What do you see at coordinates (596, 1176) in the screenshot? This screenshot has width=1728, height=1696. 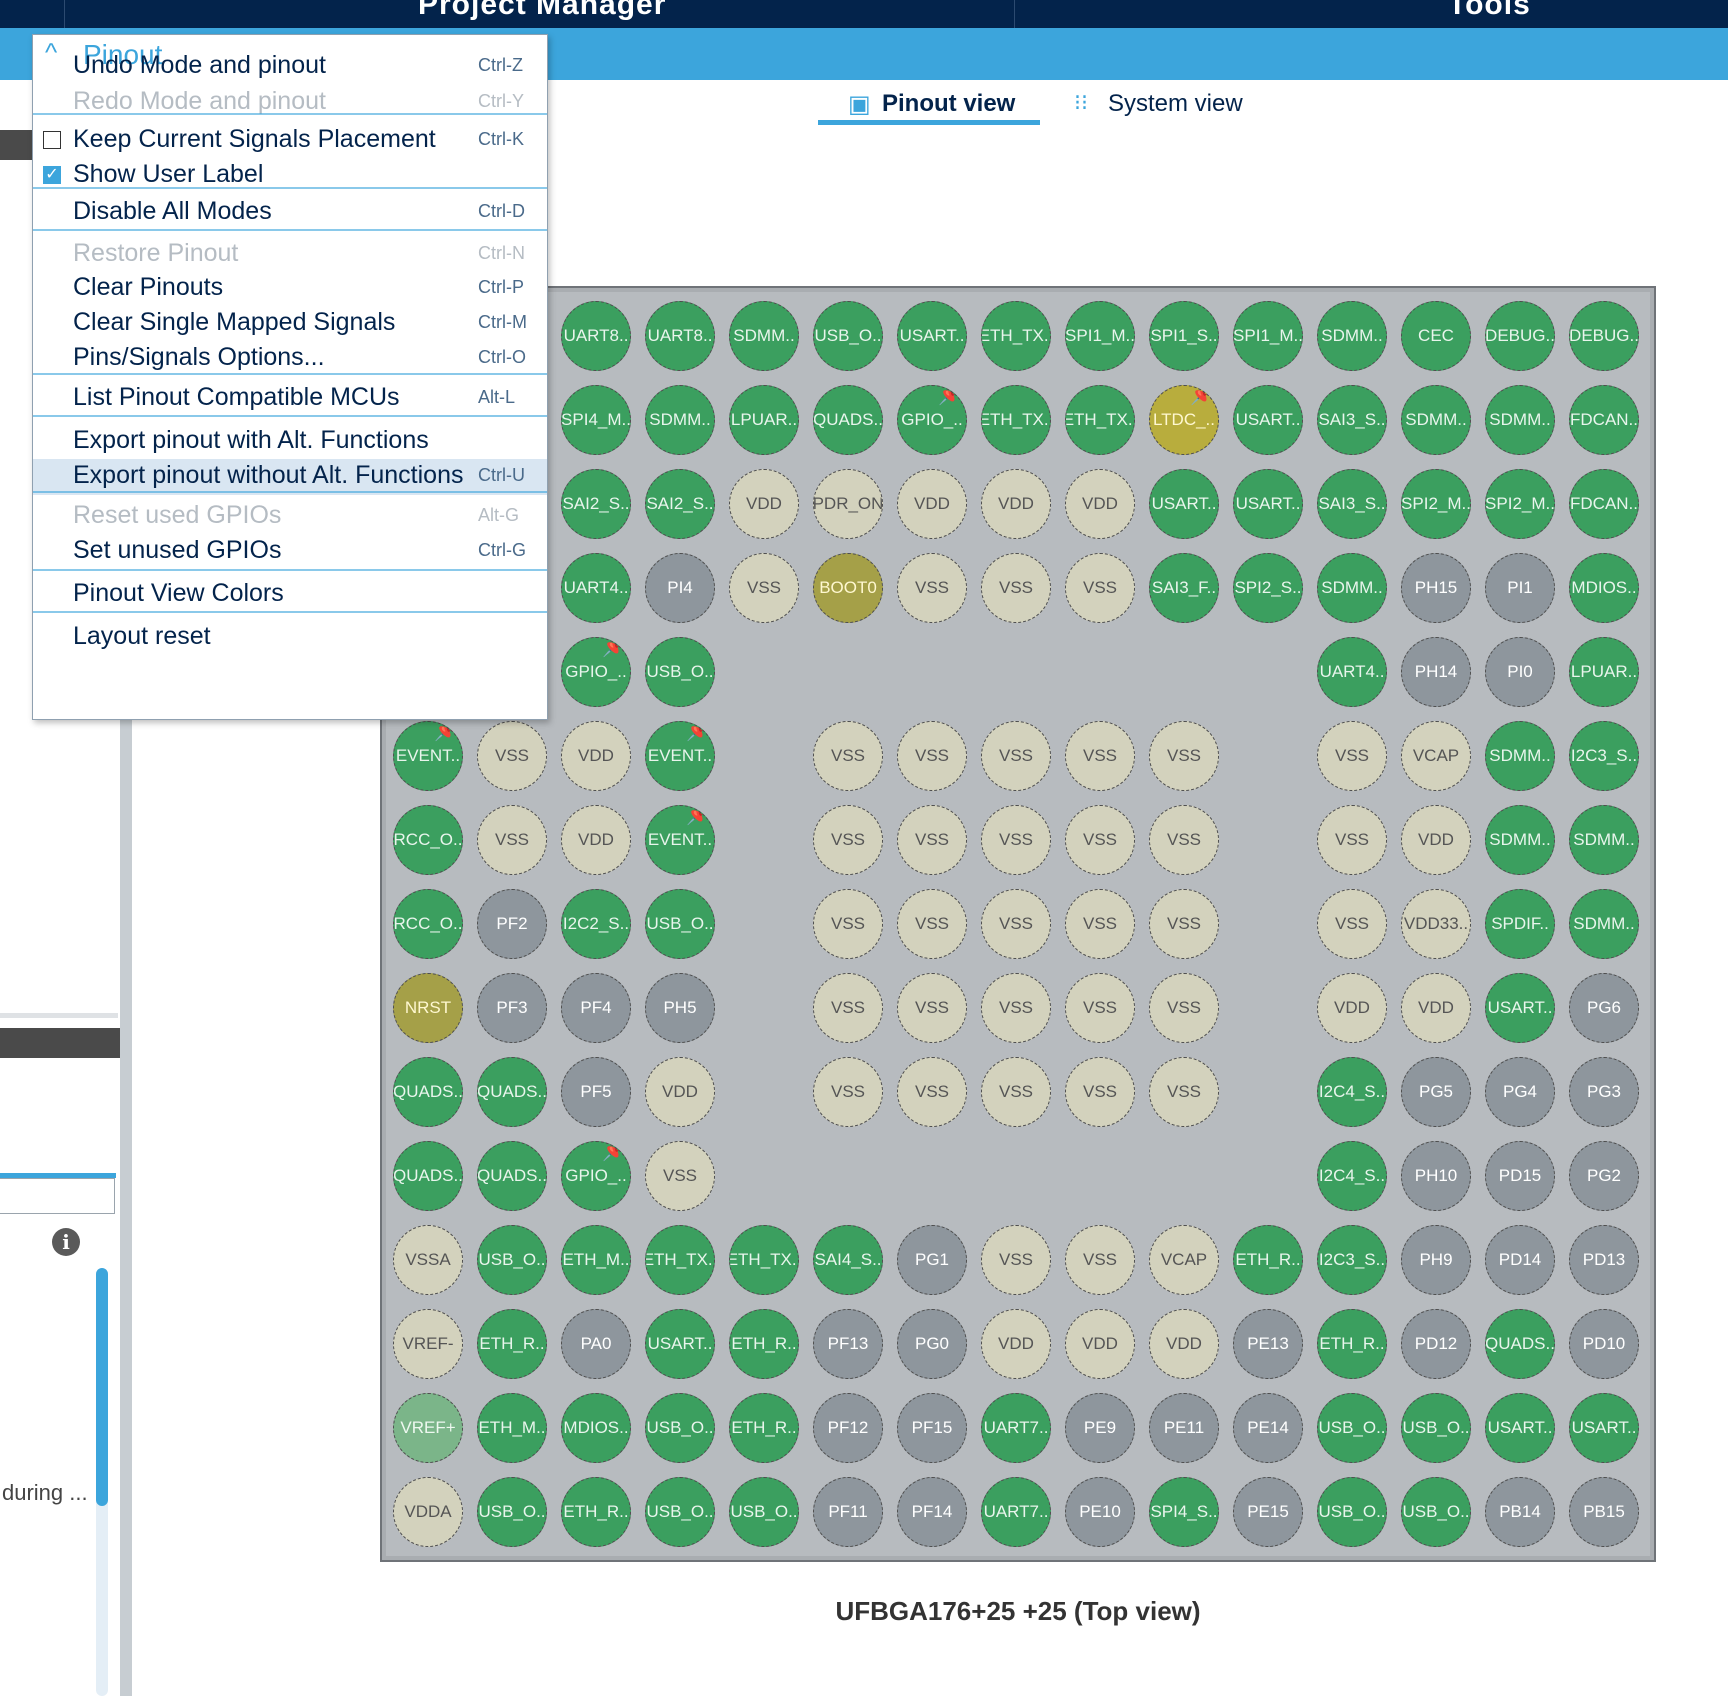 I see `pin-gpio: GPIO_.. 📌` at bounding box center [596, 1176].